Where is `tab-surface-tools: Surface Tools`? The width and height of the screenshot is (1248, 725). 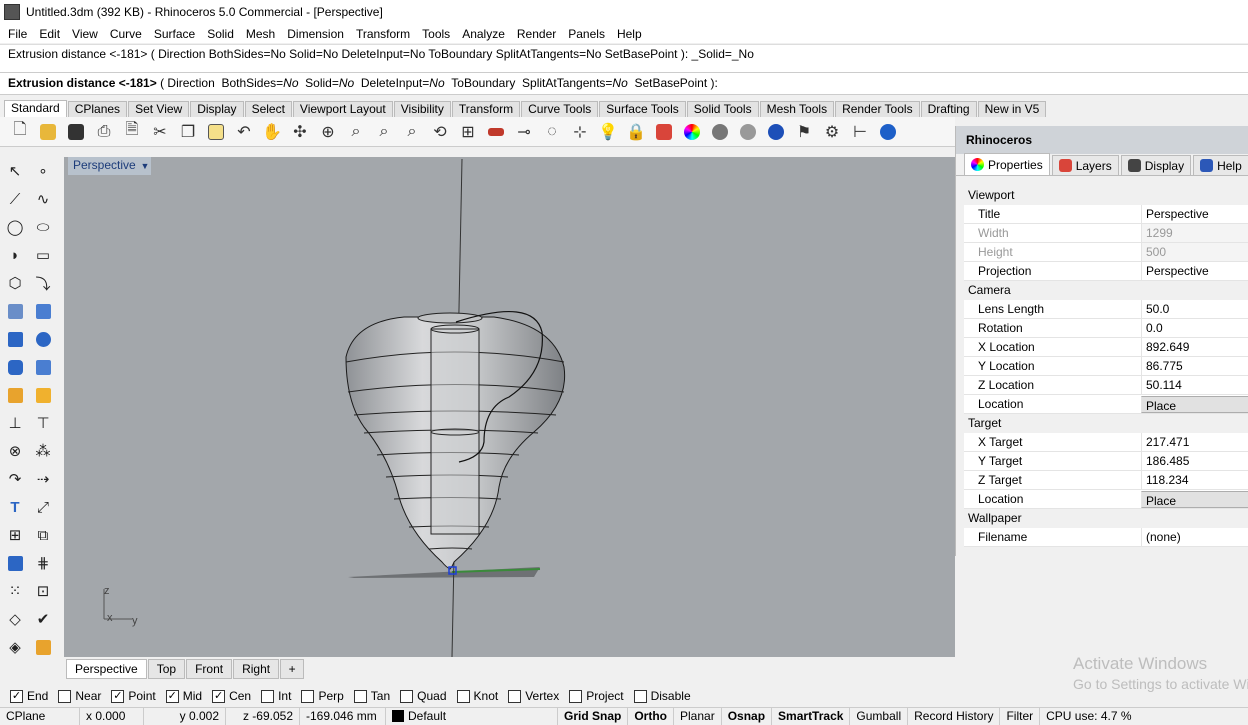 tab-surface-tools: Surface Tools is located at coordinates (642, 109).